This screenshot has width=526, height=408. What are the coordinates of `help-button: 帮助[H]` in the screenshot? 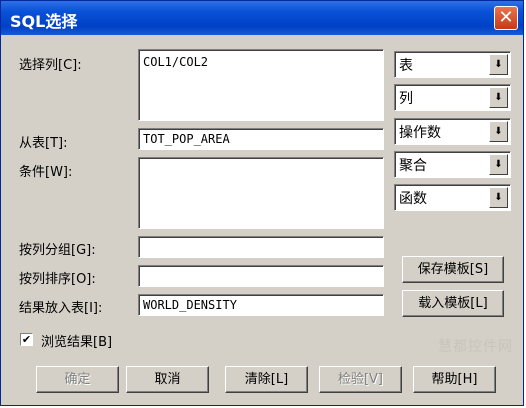 It's located at (454, 379).